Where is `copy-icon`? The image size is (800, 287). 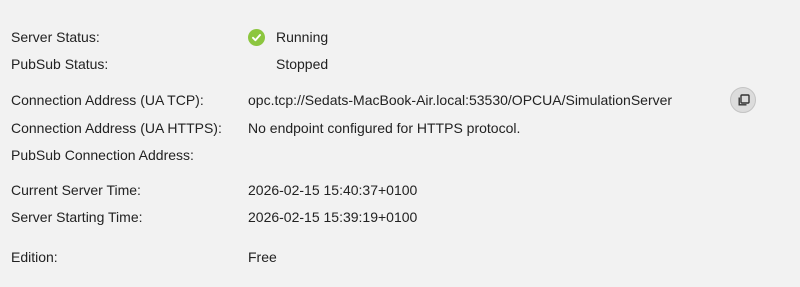 copy-icon is located at coordinates (743, 100).